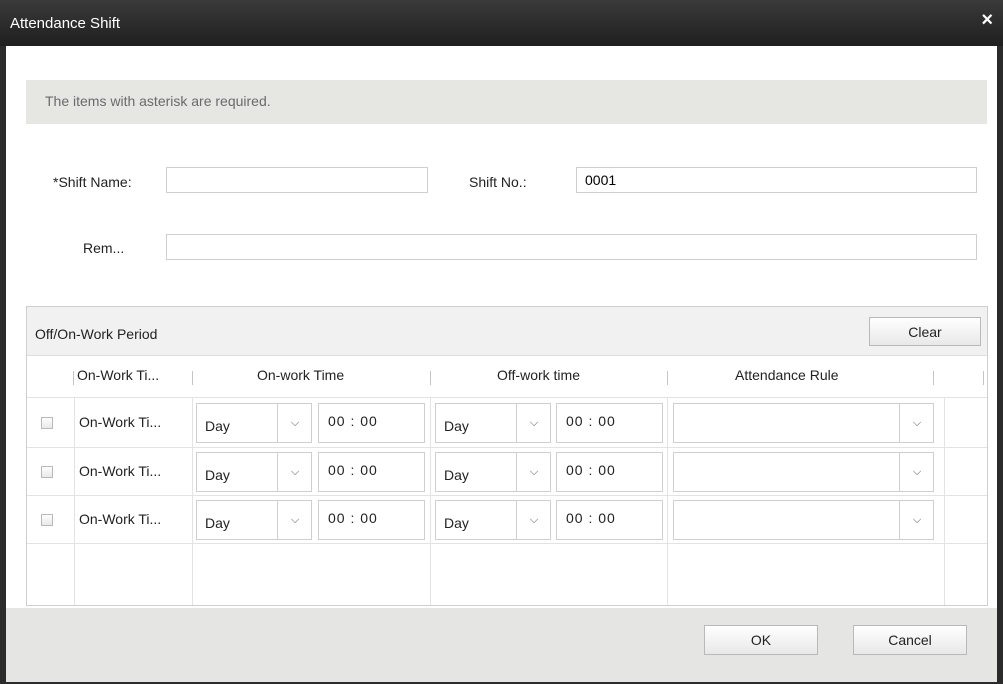  I want to click on required-info-banner: The items with asterisk are required., so click(506, 102).